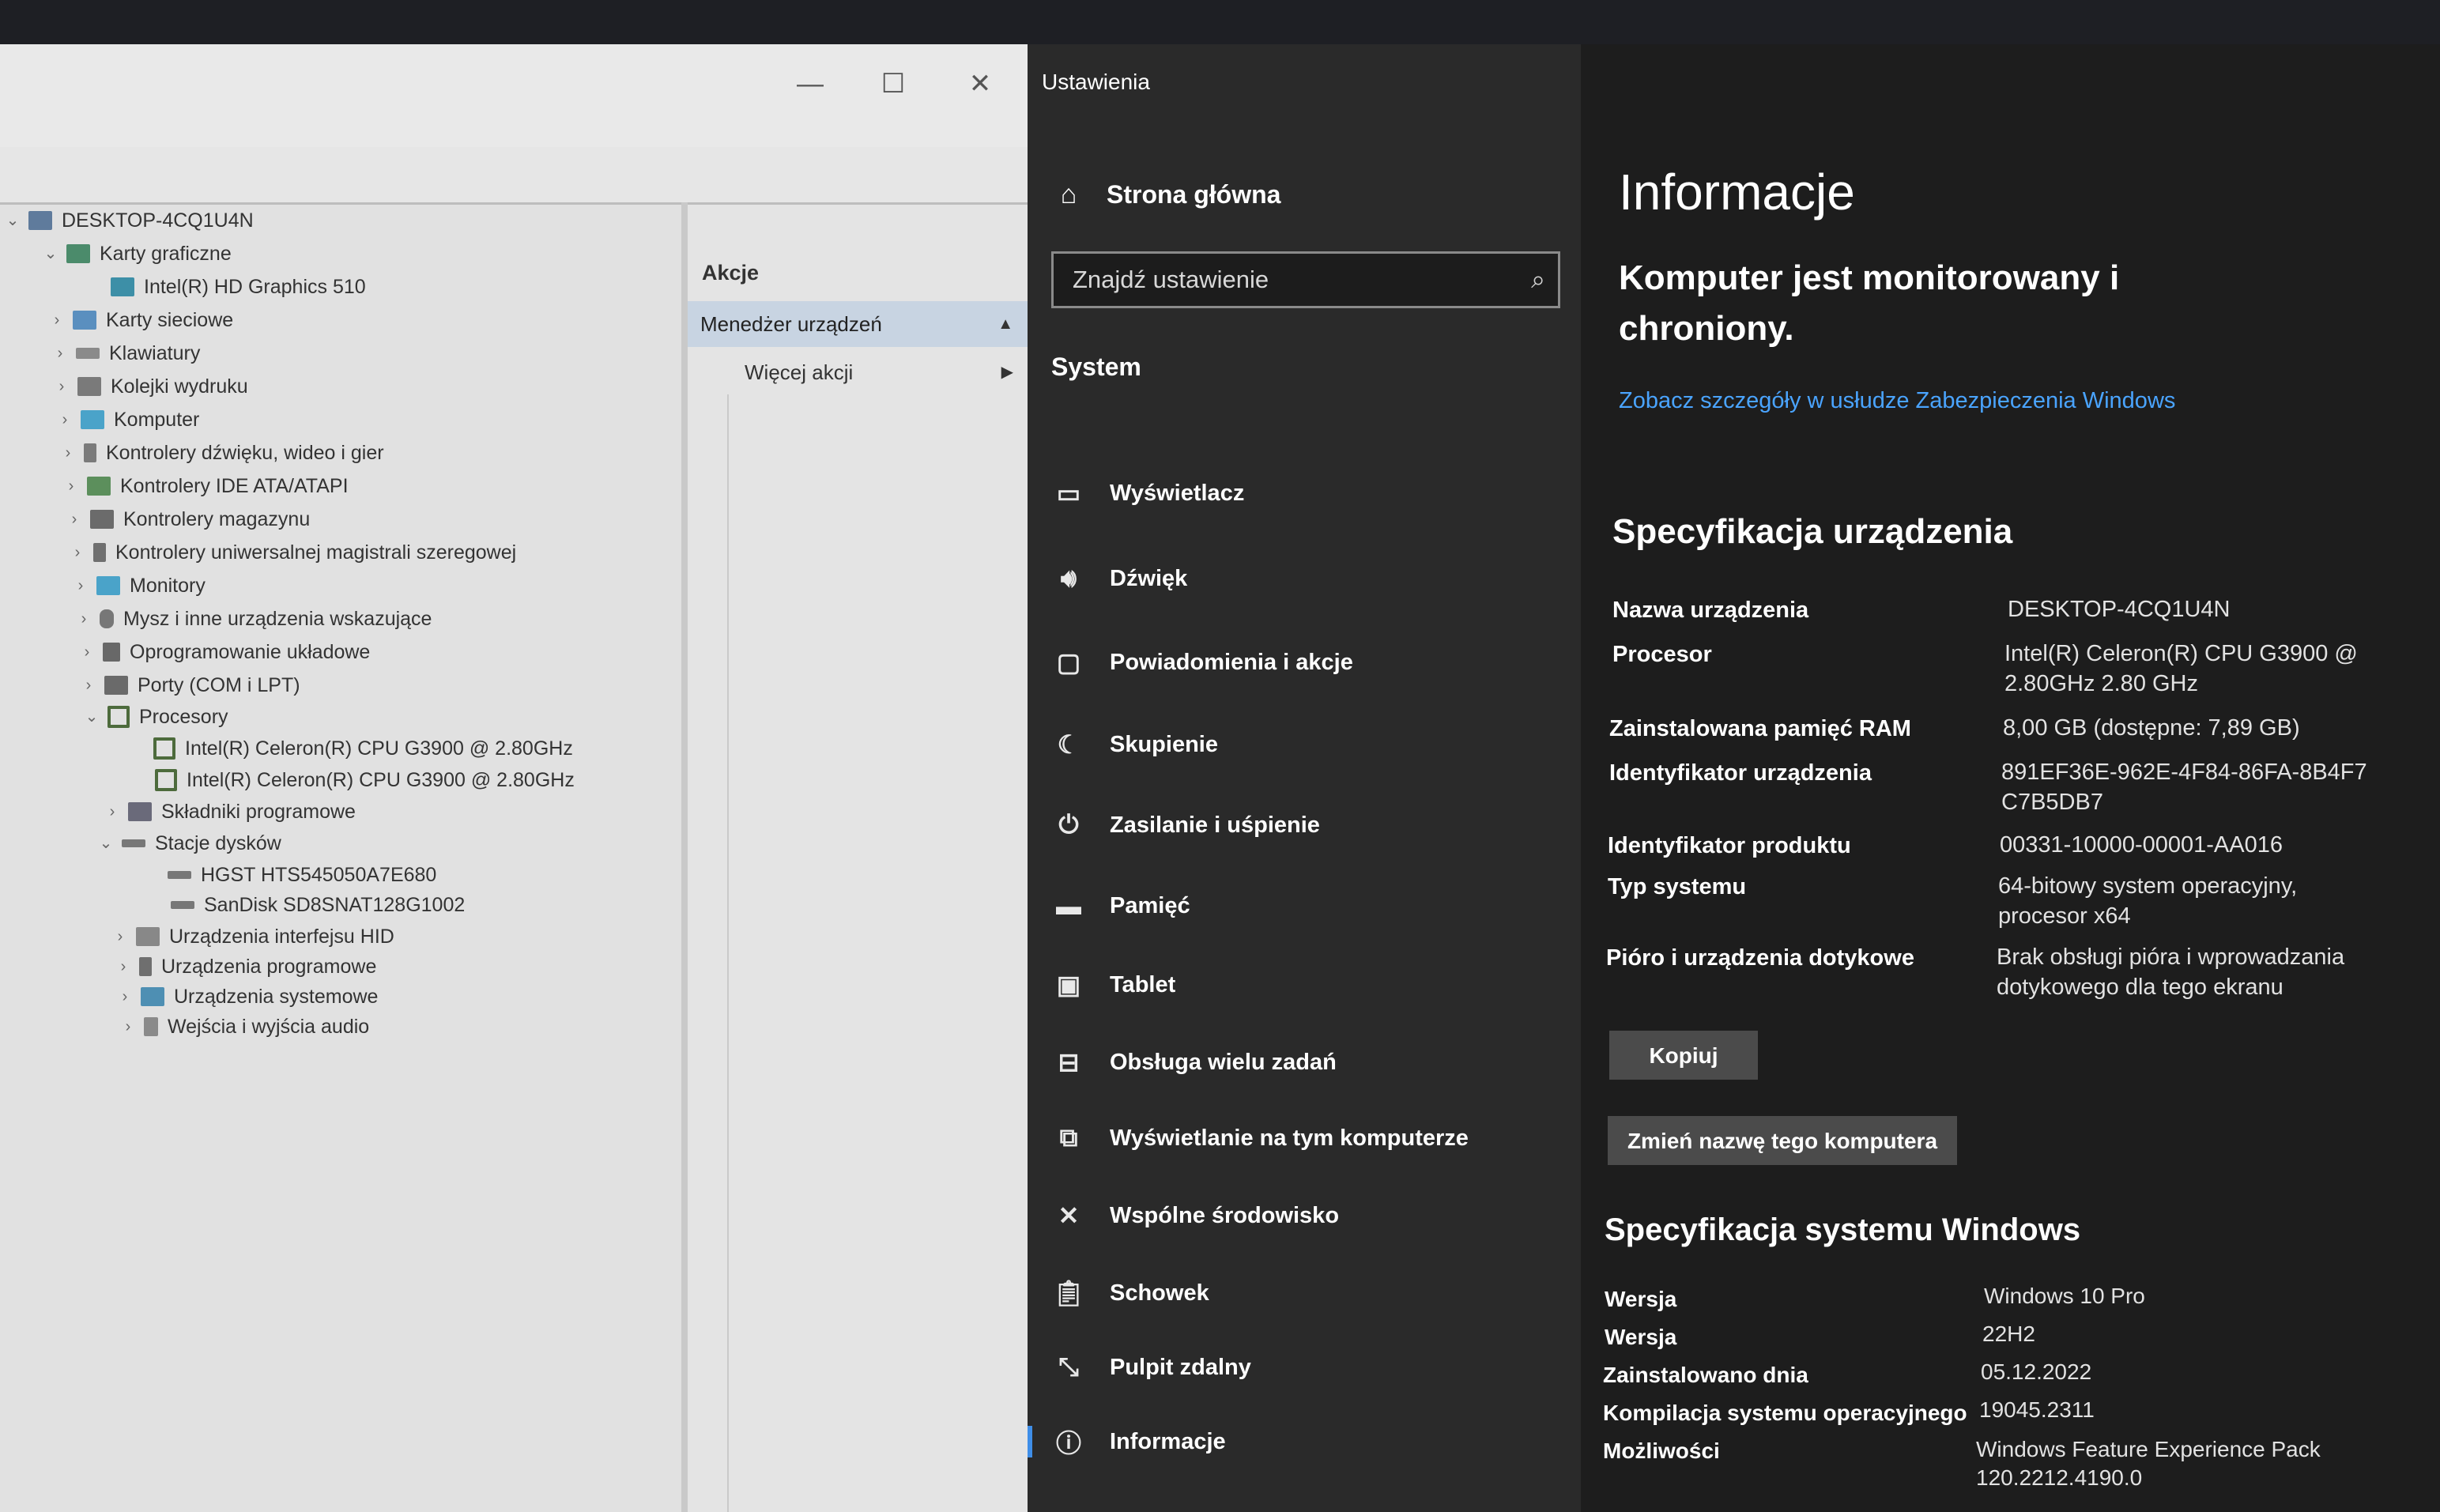  What do you see at coordinates (858, 324) in the screenshot?
I see `actions-device-manager-item: Menedżer urządzeń ▲` at bounding box center [858, 324].